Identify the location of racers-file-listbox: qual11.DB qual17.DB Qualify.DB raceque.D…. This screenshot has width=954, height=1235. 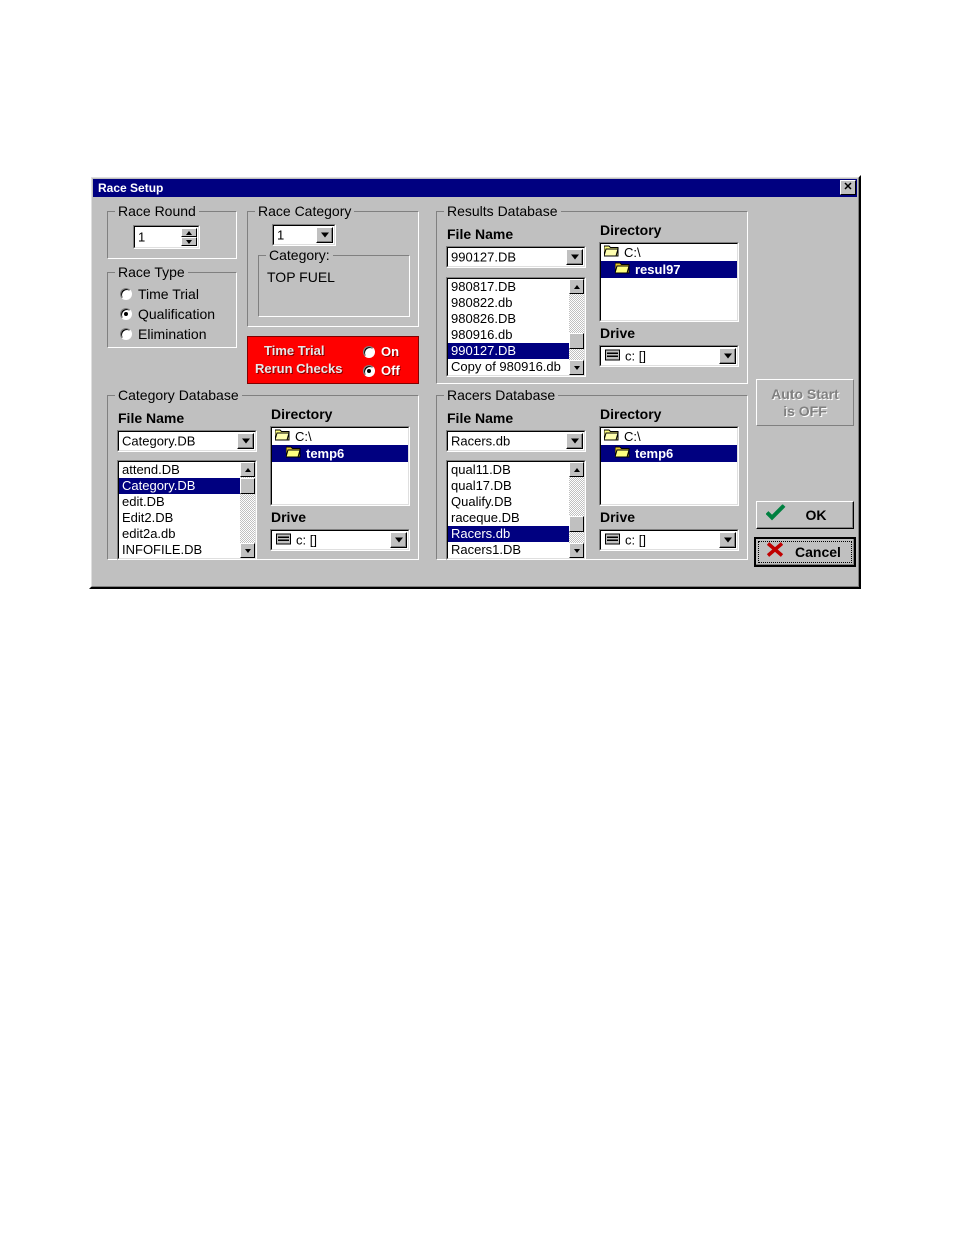
(516, 510).